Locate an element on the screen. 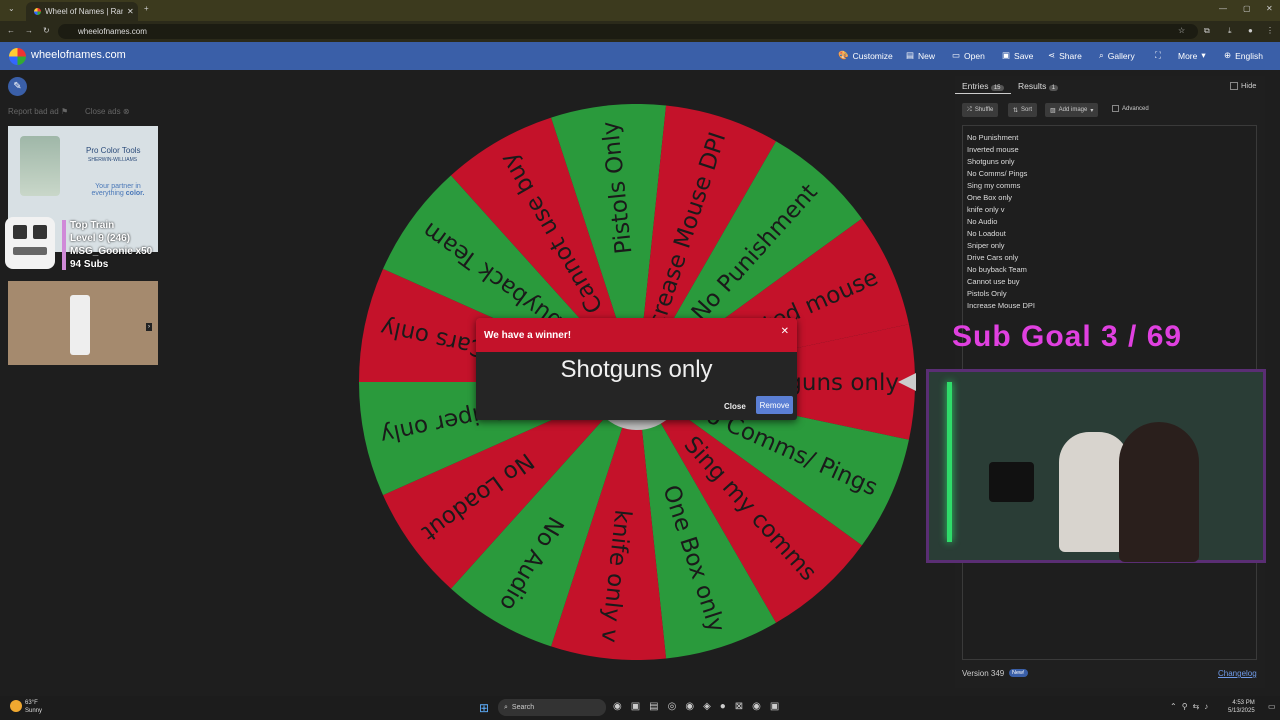 The width and height of the screenshot is (1280, 720). streamer-image is located at coordinates (1159, 492).